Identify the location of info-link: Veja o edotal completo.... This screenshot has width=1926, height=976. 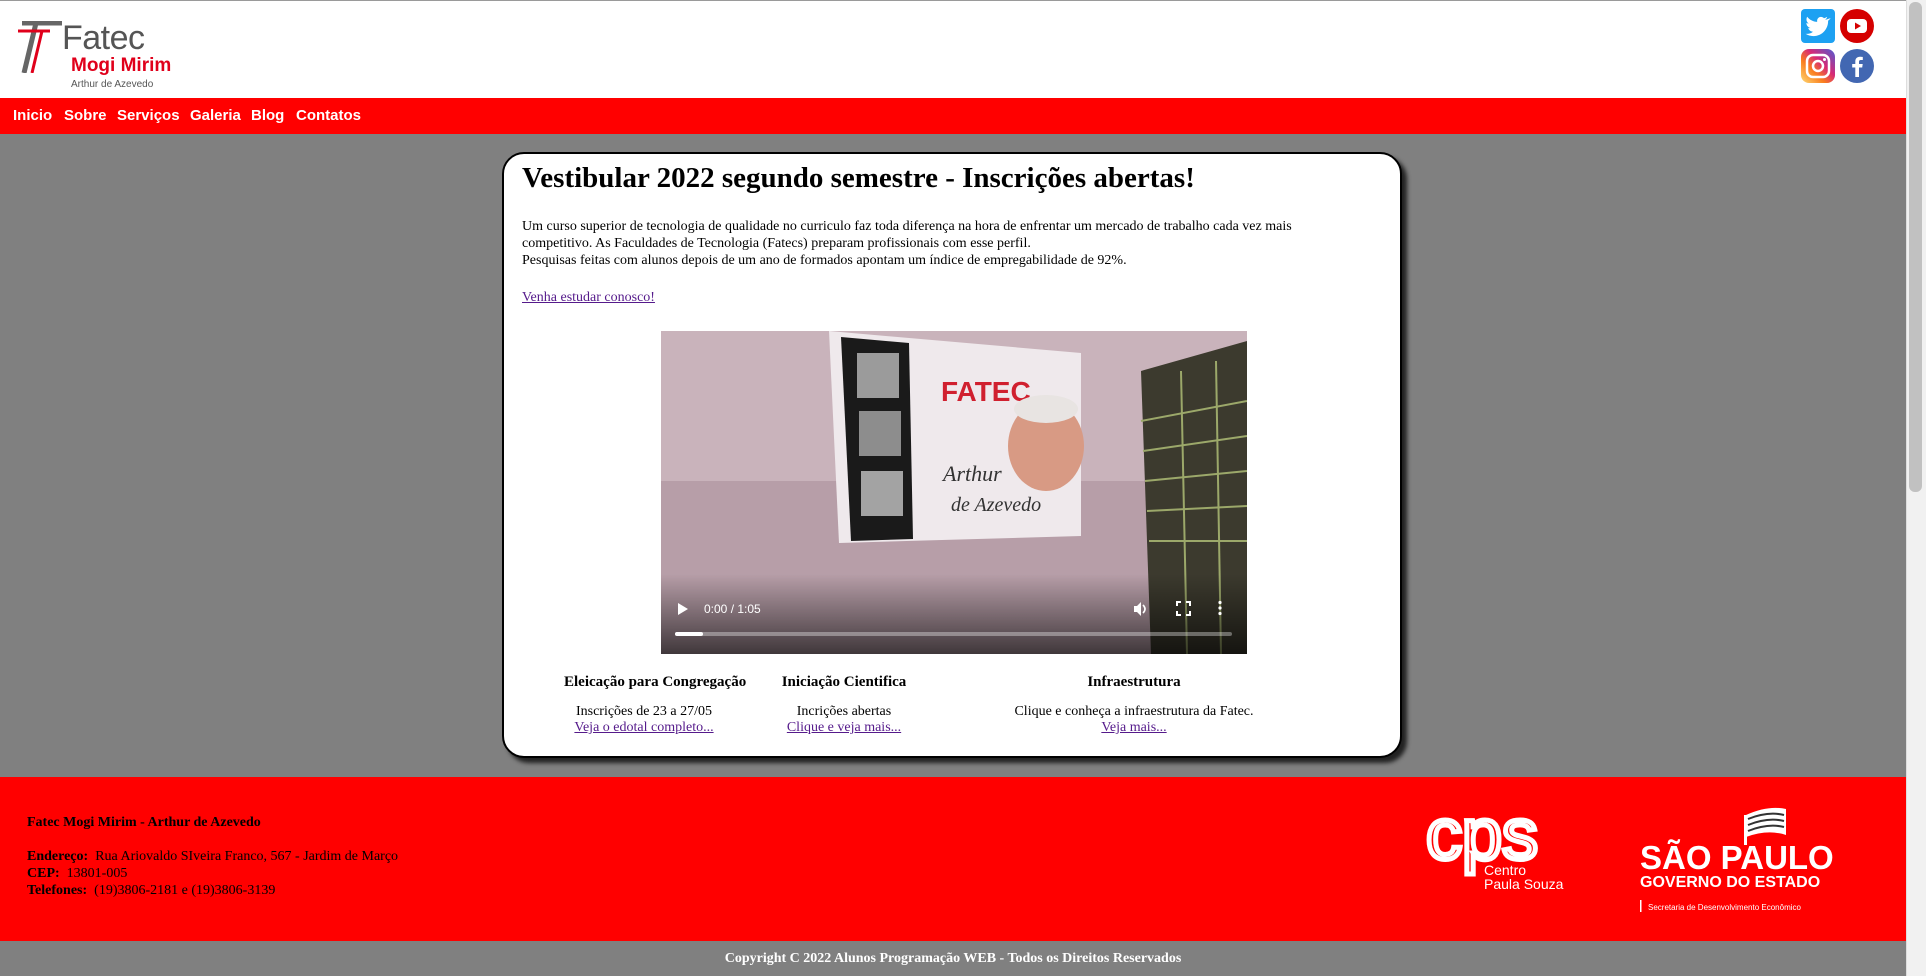
(644, 728).